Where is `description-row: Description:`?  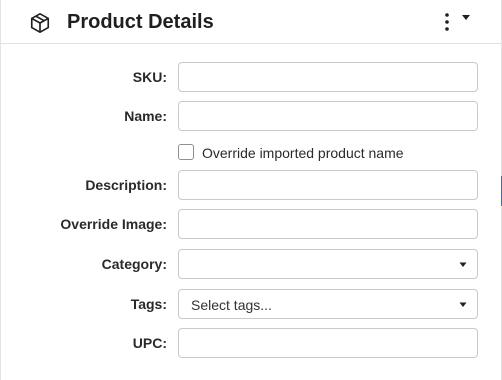 description-row: Description: is located at coordinates (251, 185).